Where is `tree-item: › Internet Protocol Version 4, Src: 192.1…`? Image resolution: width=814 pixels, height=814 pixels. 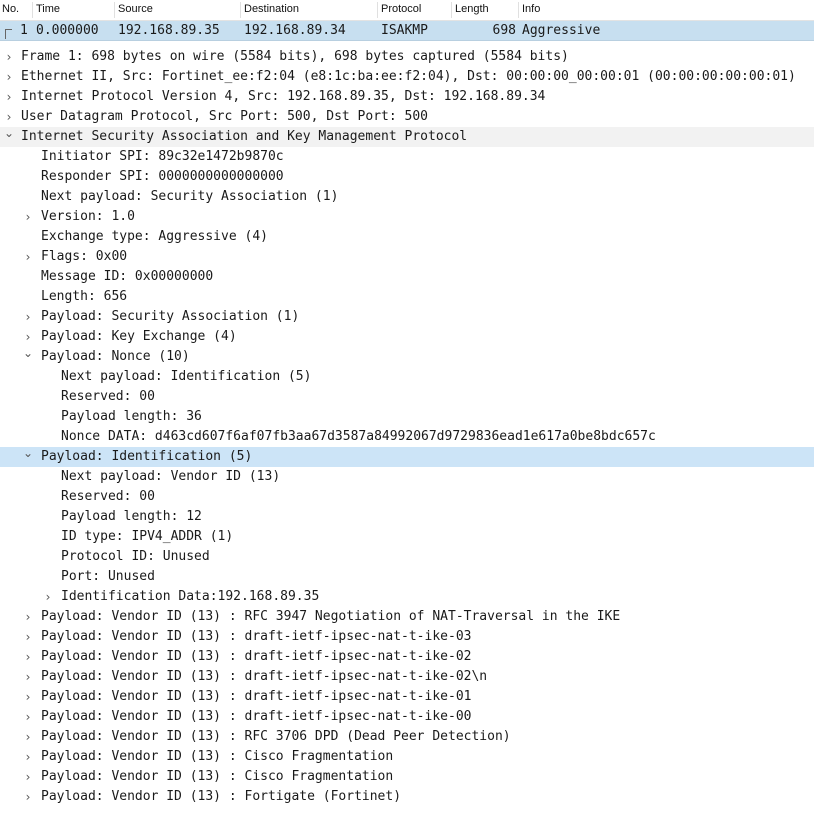
tree-item: › Internet Protocol Version 4, Src: 192.1… is located at coordinates (407, 97).